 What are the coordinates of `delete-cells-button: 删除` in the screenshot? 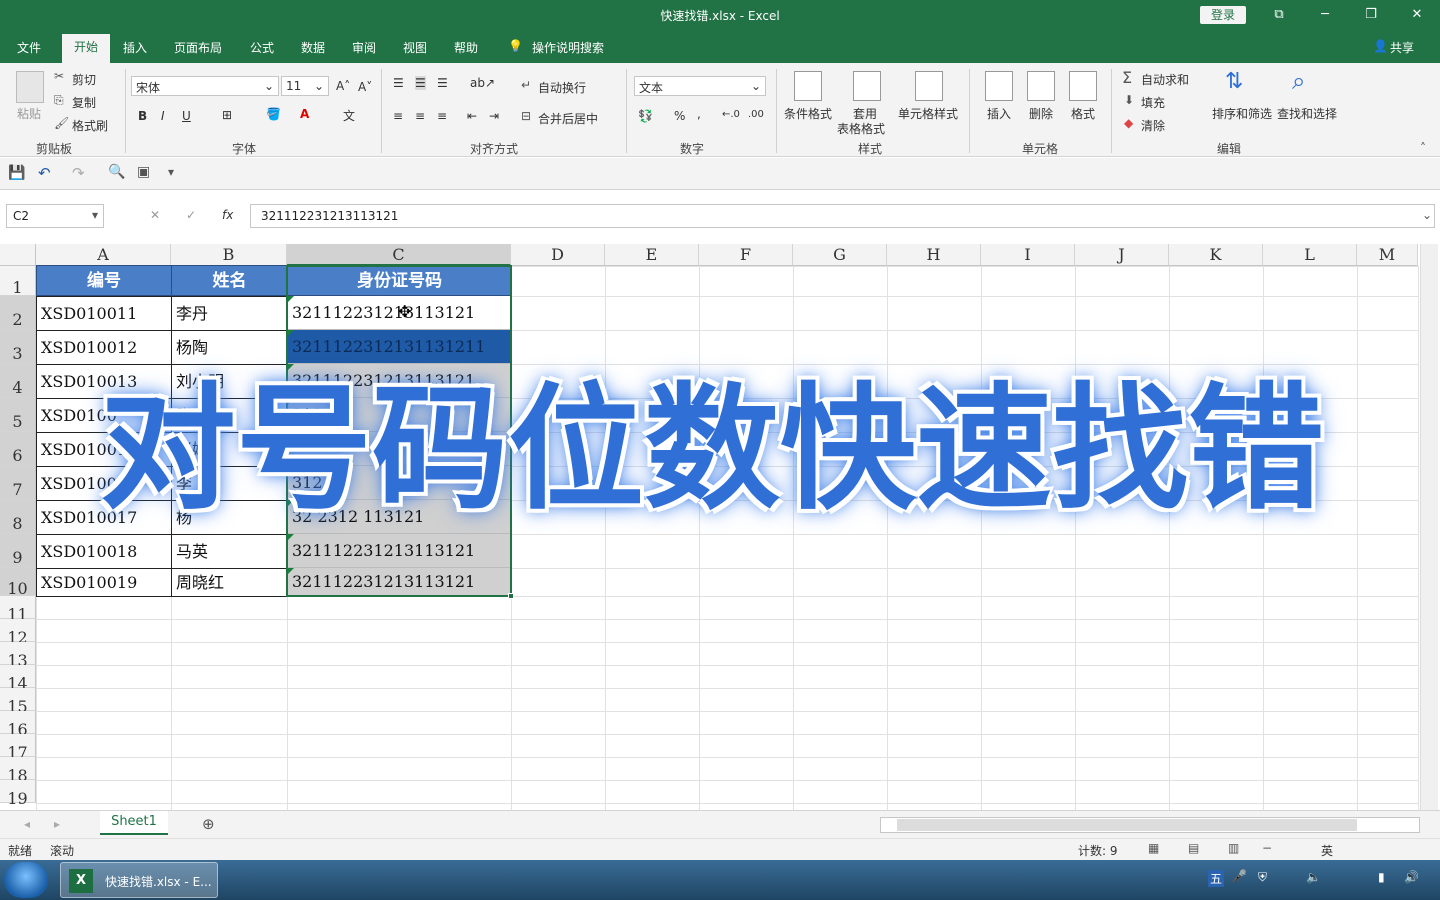 It's located at (1041, 113).